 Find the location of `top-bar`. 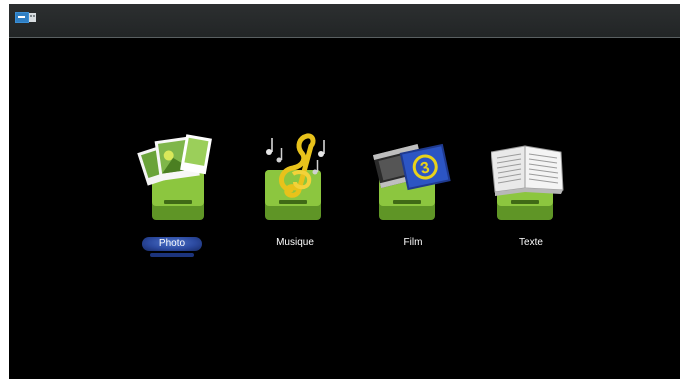

top-bar is located at coordinates (344, 21).